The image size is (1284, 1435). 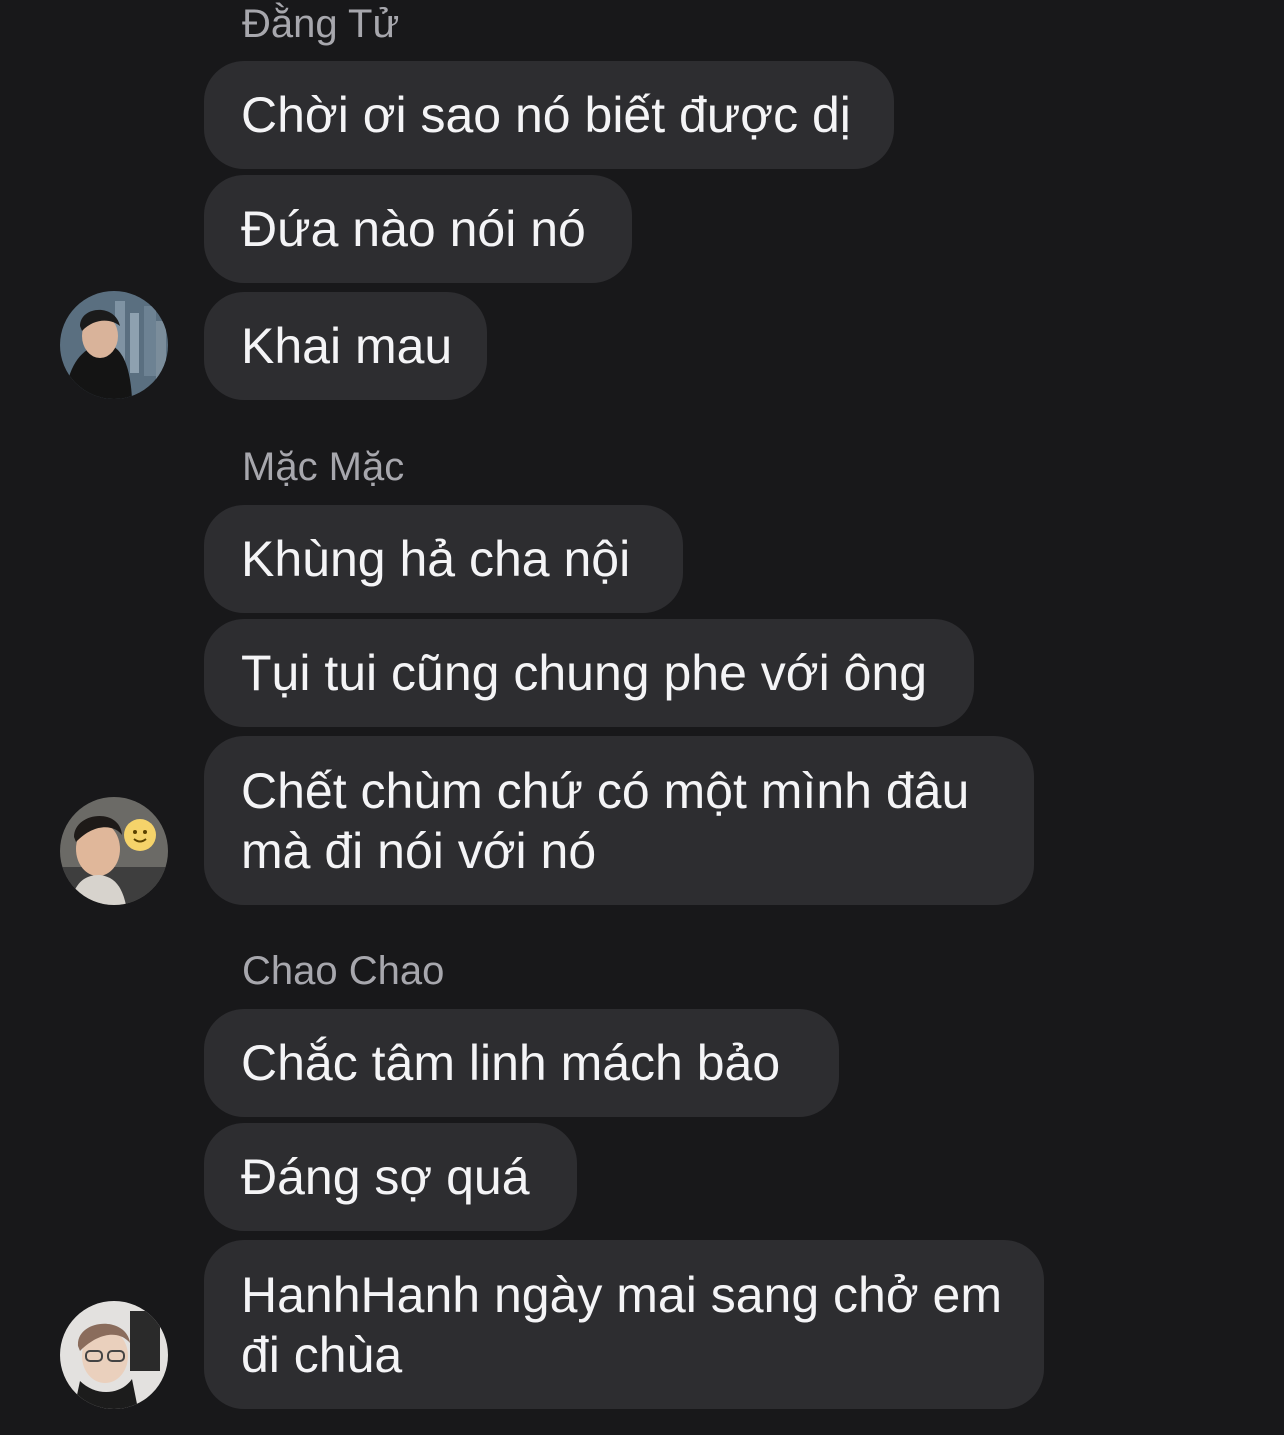 What do you see at coordinates (413, 229) in the screenshot?
I see `message-text: Đứa nào nói nó` at bounding box center [413, 229].